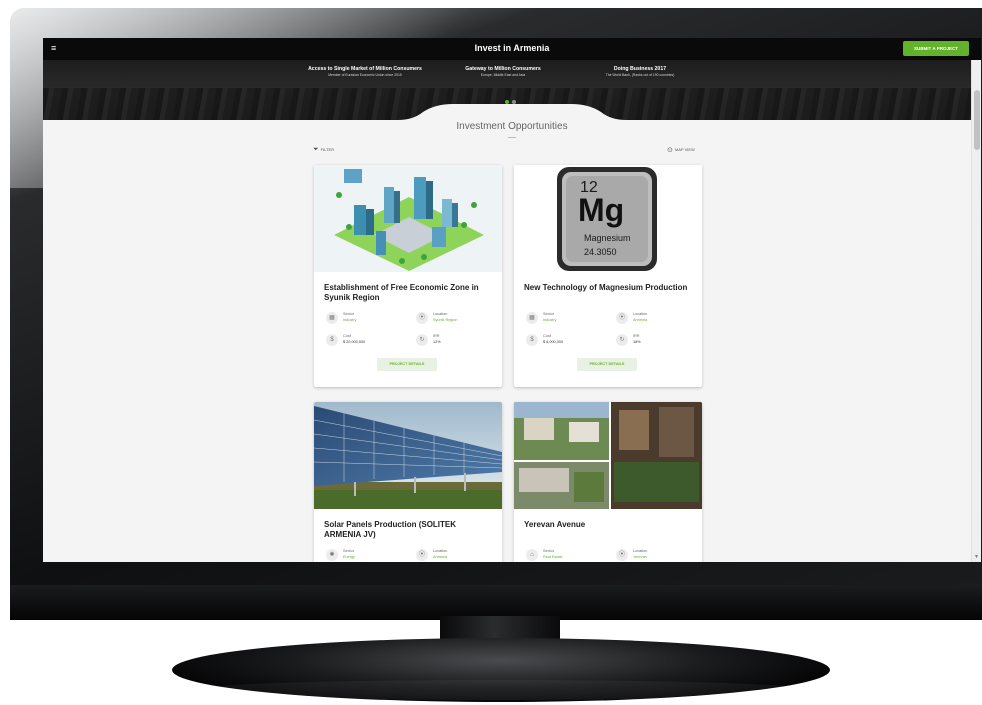 The height and width of the screenshot is (705, 982). I want to click on metric-value: Energy, so click(349, 557).